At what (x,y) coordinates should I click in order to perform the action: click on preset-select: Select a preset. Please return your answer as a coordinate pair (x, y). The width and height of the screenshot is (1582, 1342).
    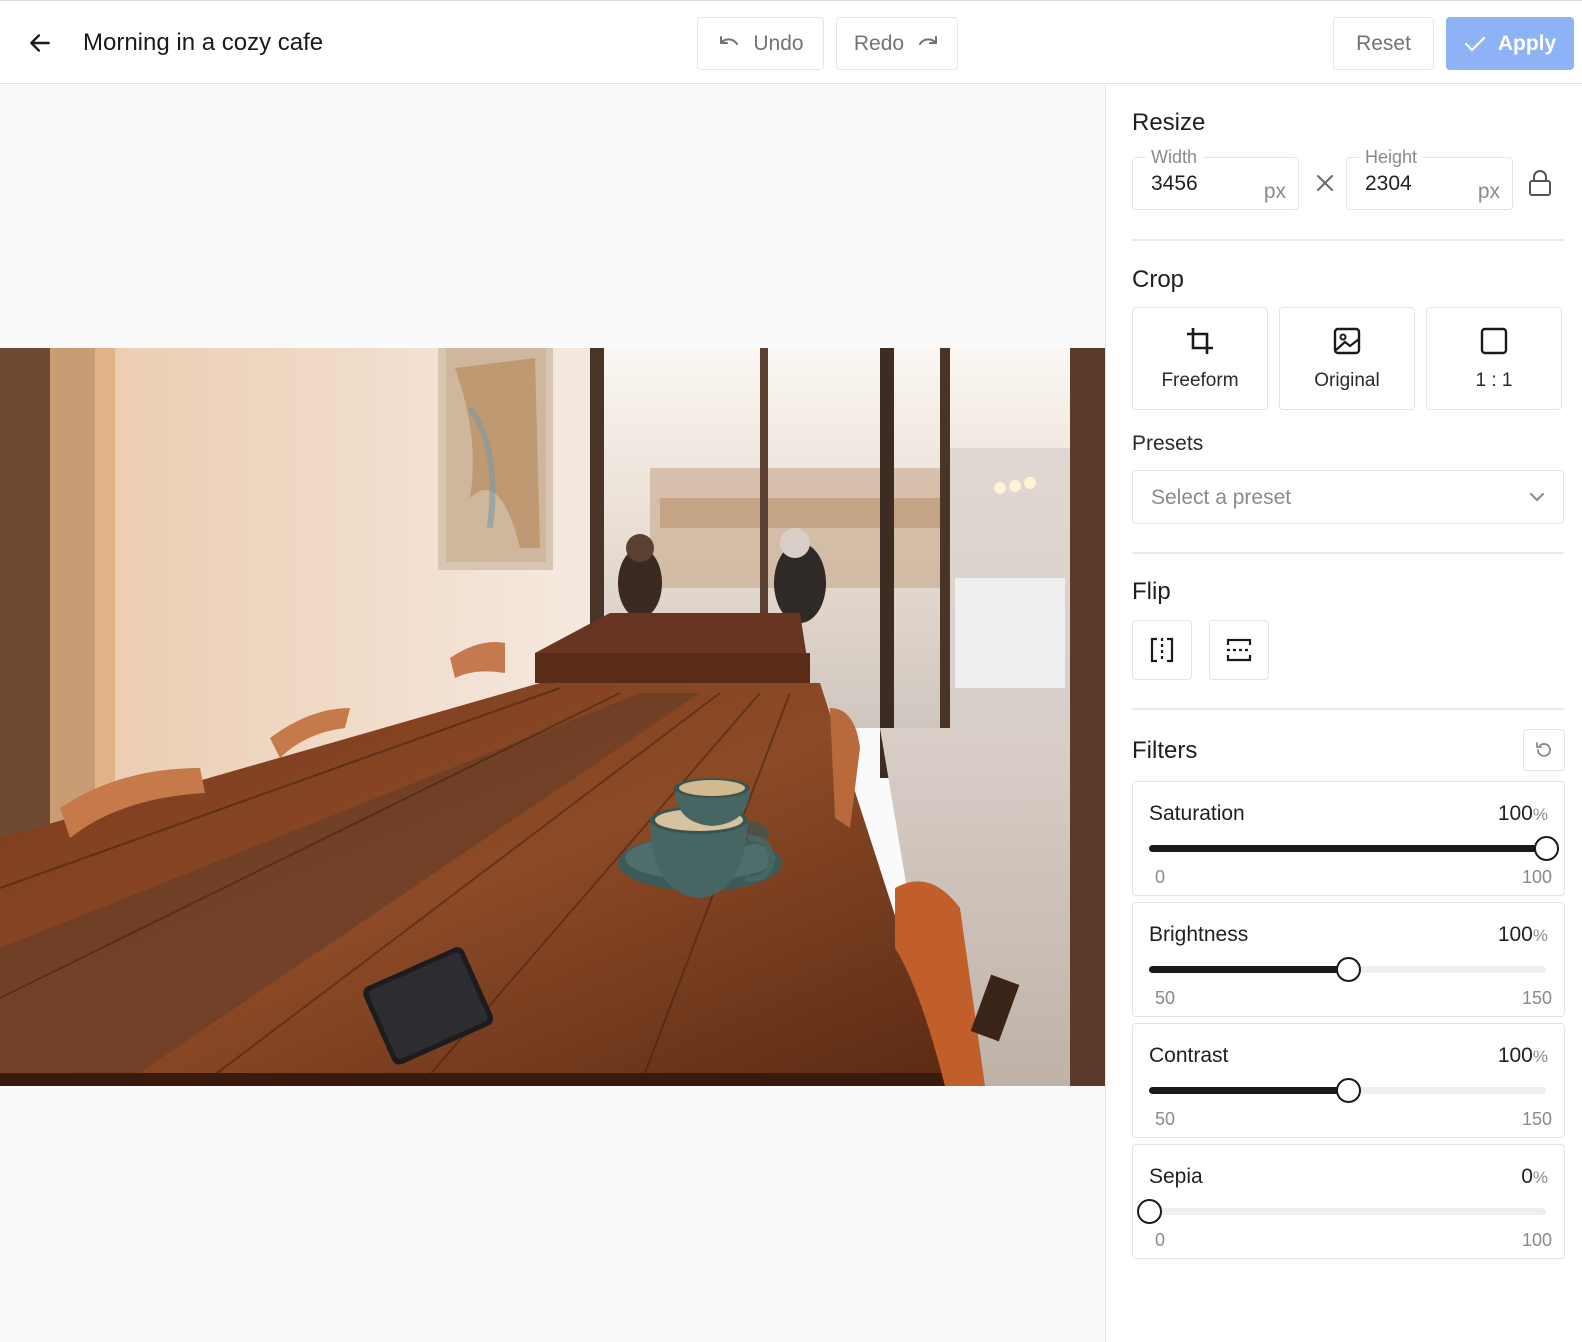
    Looking at the image, I should click on (1348, 497).